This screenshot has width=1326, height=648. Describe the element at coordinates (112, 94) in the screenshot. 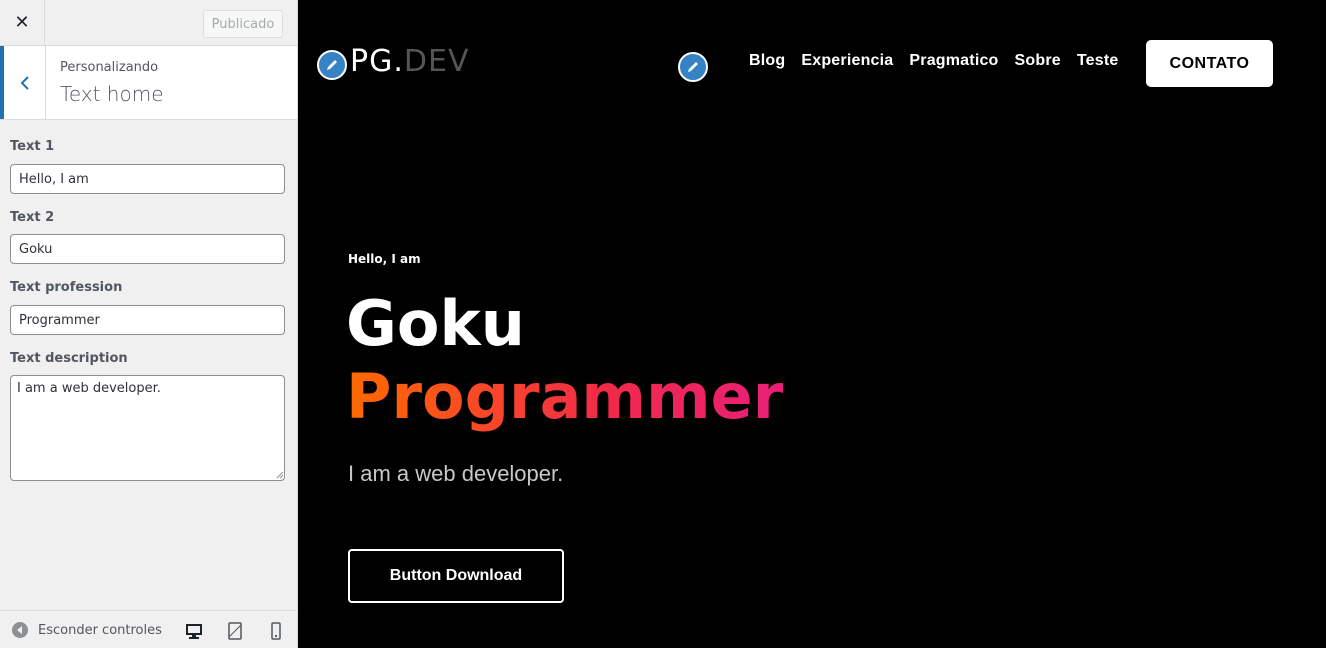

I see `section-title: Text home` at that location.